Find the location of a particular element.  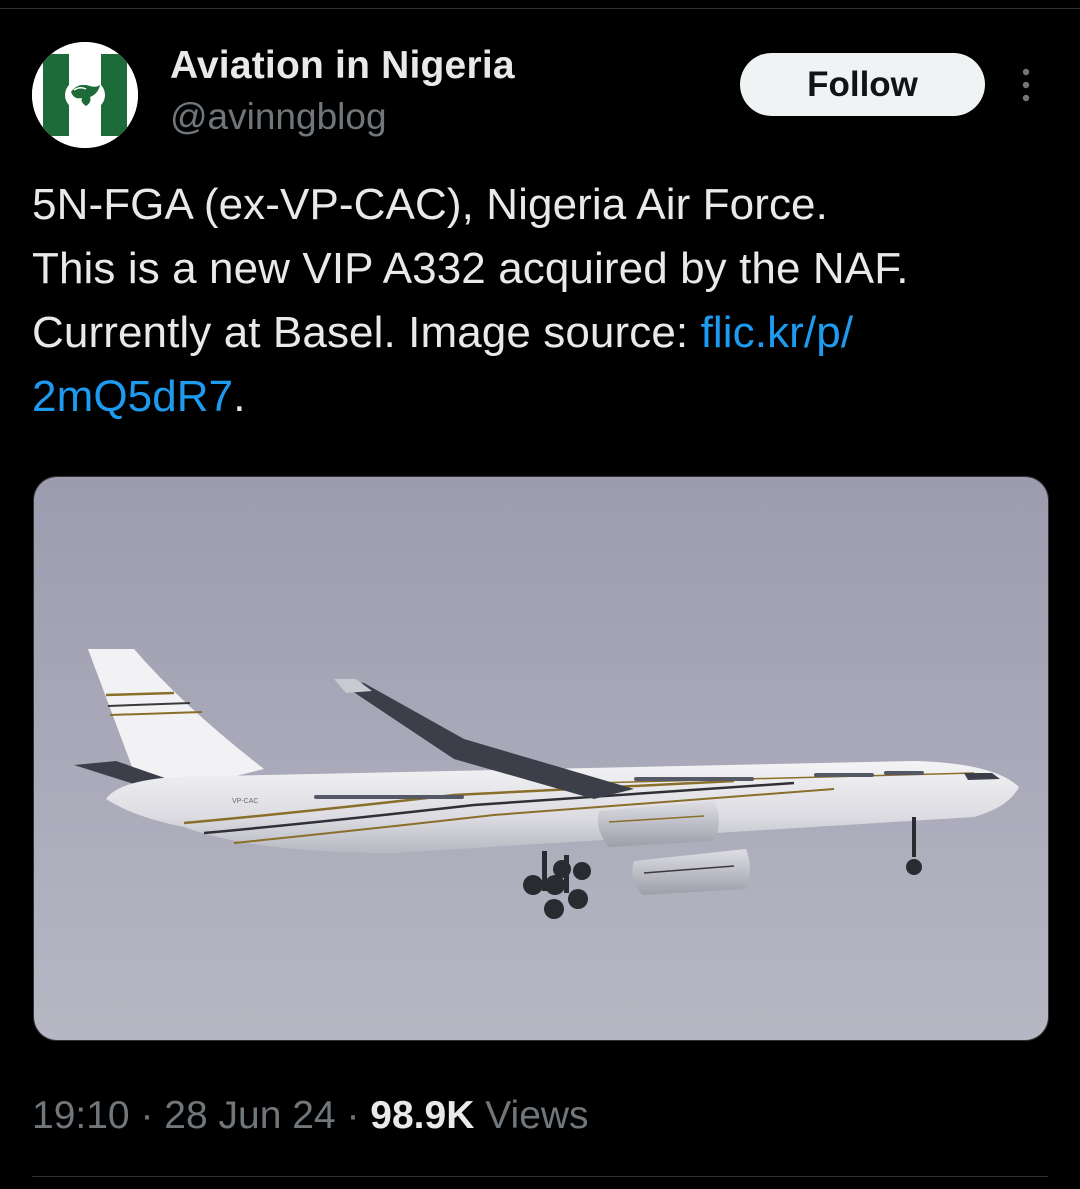

author-handle: @avinngblog is located at coordinates (278, 117).